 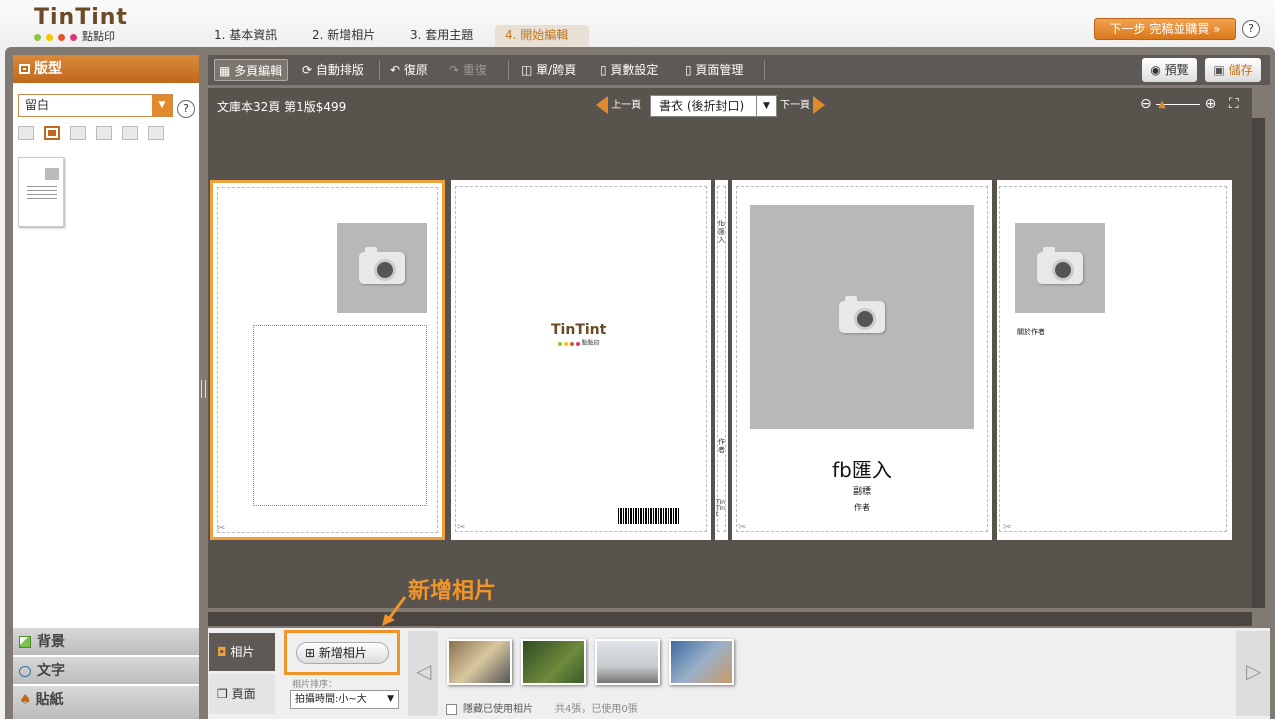 I want to click on layout-thumbnail, so click(x=41, y=192).